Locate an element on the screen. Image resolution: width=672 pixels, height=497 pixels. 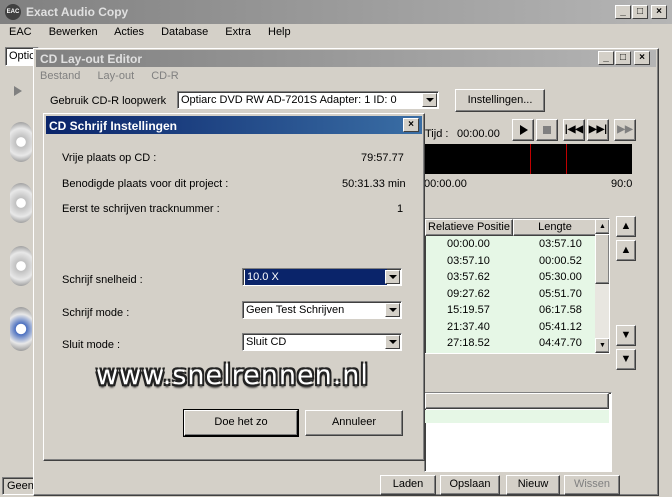
list-scrollbar: ▲ ▼ is located at coordinates (602, 286).